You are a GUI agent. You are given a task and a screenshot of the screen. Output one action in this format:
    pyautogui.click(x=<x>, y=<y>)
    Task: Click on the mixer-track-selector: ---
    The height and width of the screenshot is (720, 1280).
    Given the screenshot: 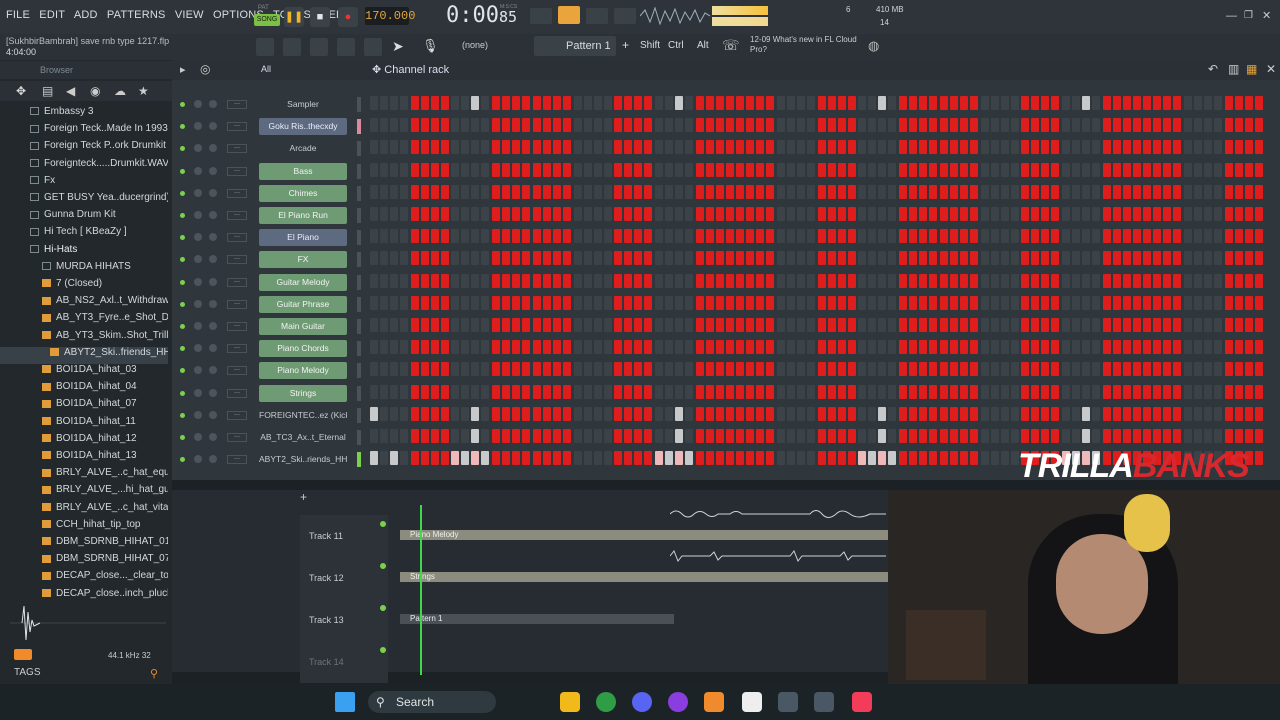 What is the action you would take?
    pyautogui.click(x=237, y=282)
    